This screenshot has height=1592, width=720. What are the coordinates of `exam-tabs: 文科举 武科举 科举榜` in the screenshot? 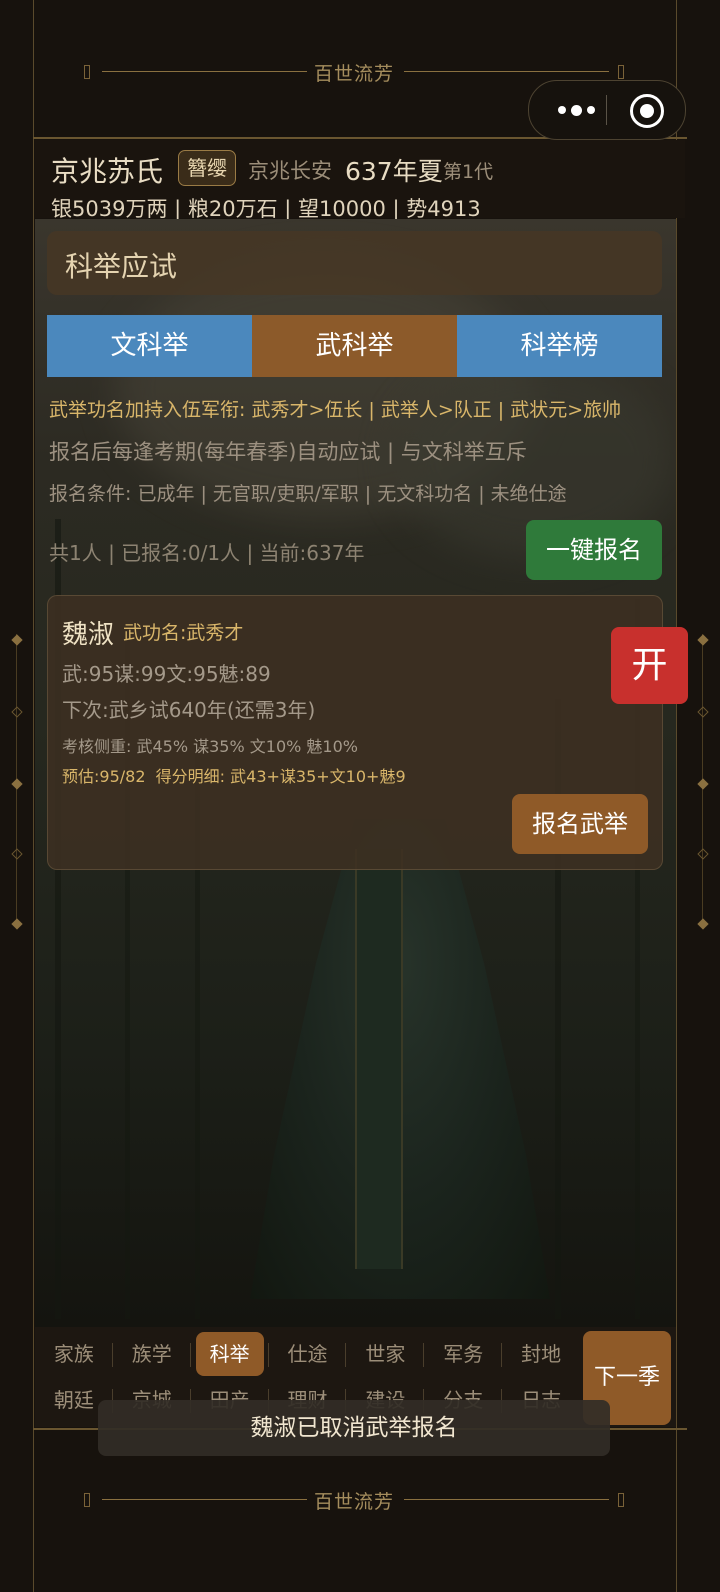 It's located at (354, 346).